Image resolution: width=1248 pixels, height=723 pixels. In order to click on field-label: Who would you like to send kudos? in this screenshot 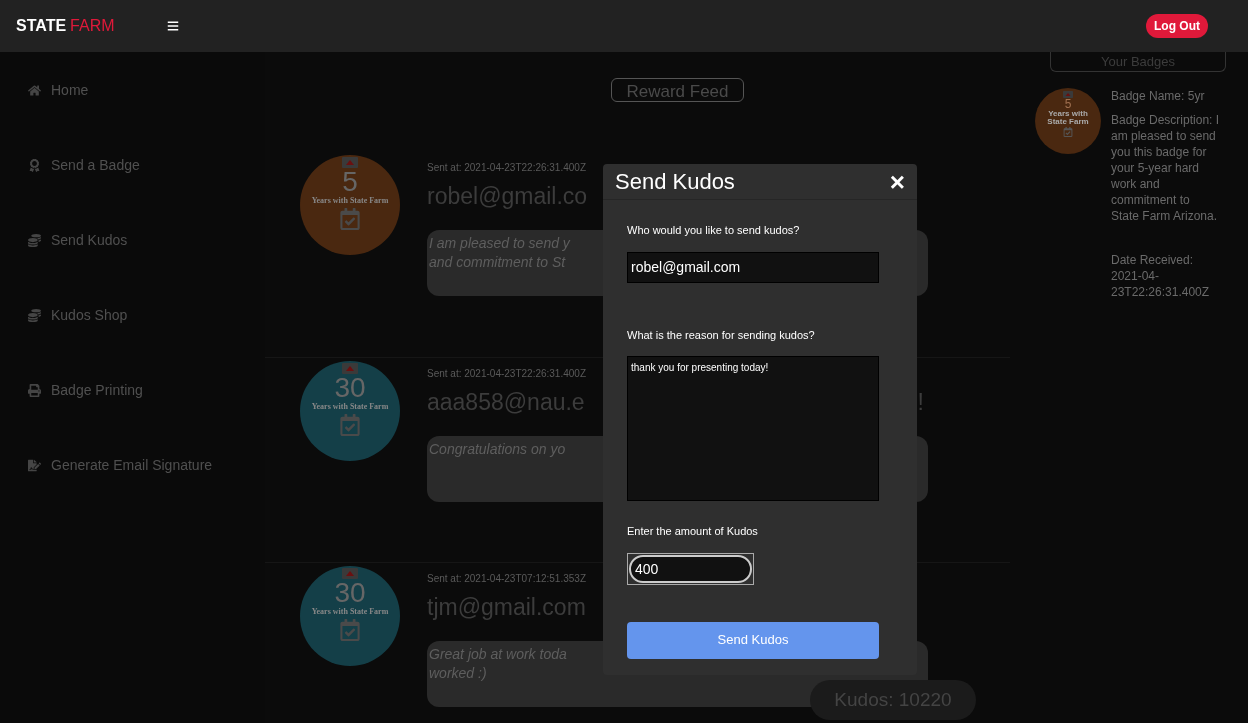, I will do `click(714, 230)`.